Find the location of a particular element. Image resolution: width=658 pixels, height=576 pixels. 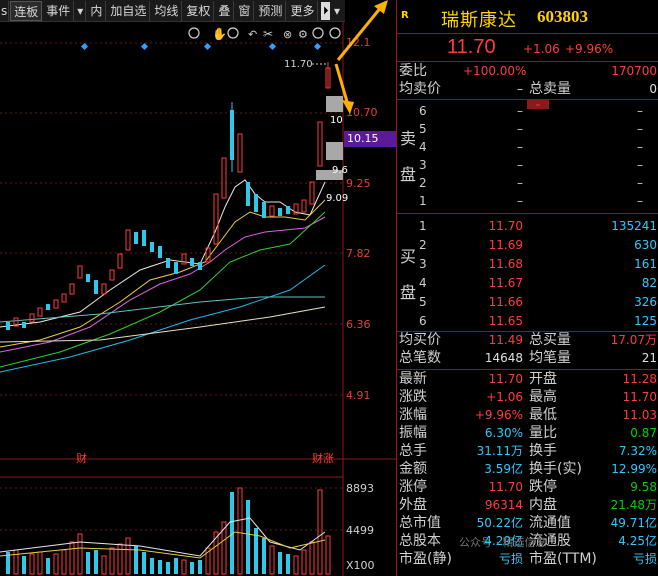

stat-value: +1.06 is located at coordinates (504, 397).